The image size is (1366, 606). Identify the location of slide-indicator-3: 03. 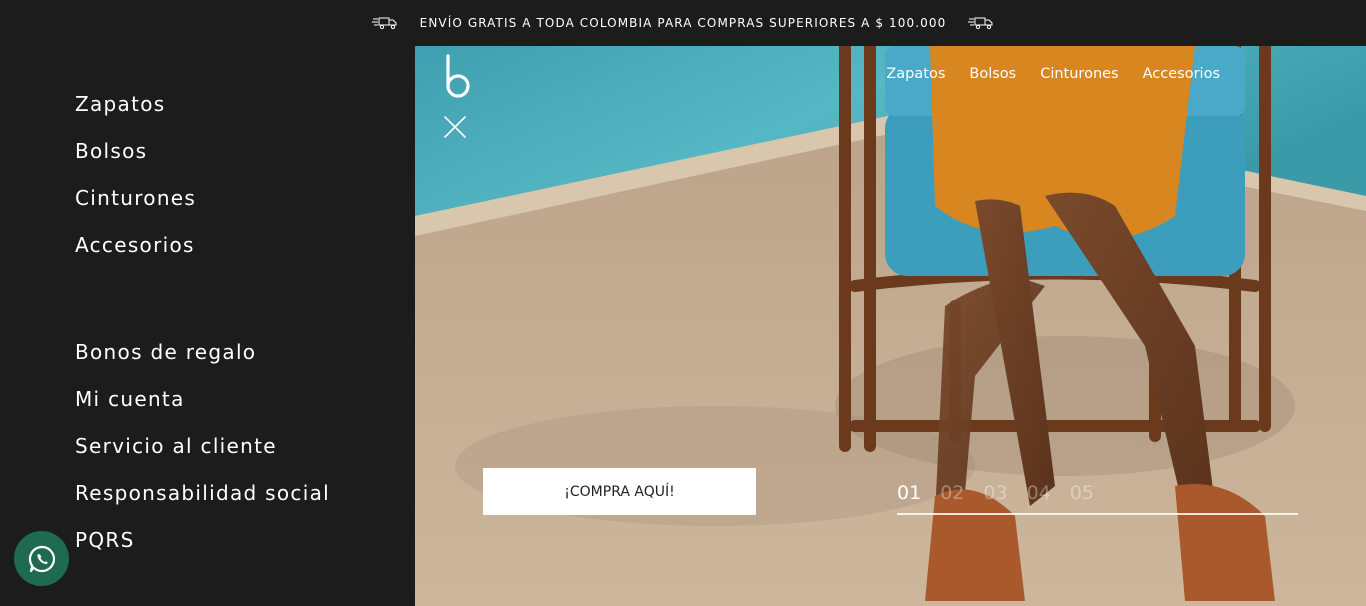
(995, 493).